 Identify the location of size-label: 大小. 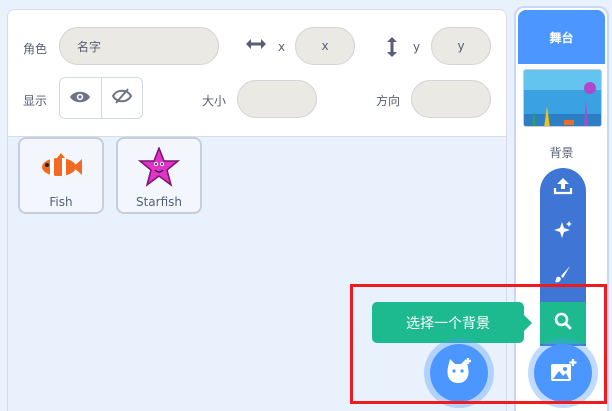
(214, 101).